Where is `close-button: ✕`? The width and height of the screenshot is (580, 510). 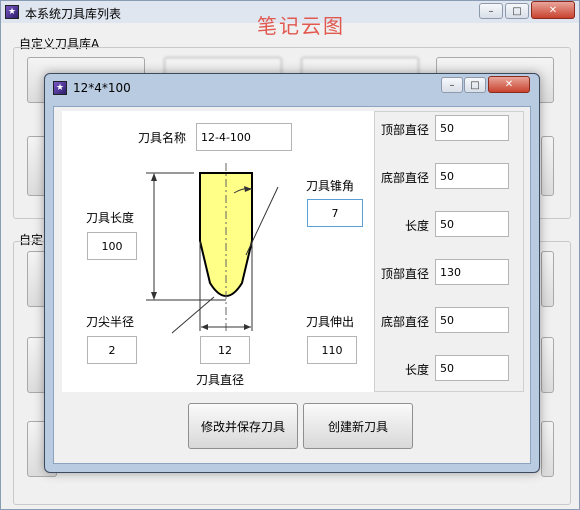 close-button: ✕ is located at coordinates (553, 10).